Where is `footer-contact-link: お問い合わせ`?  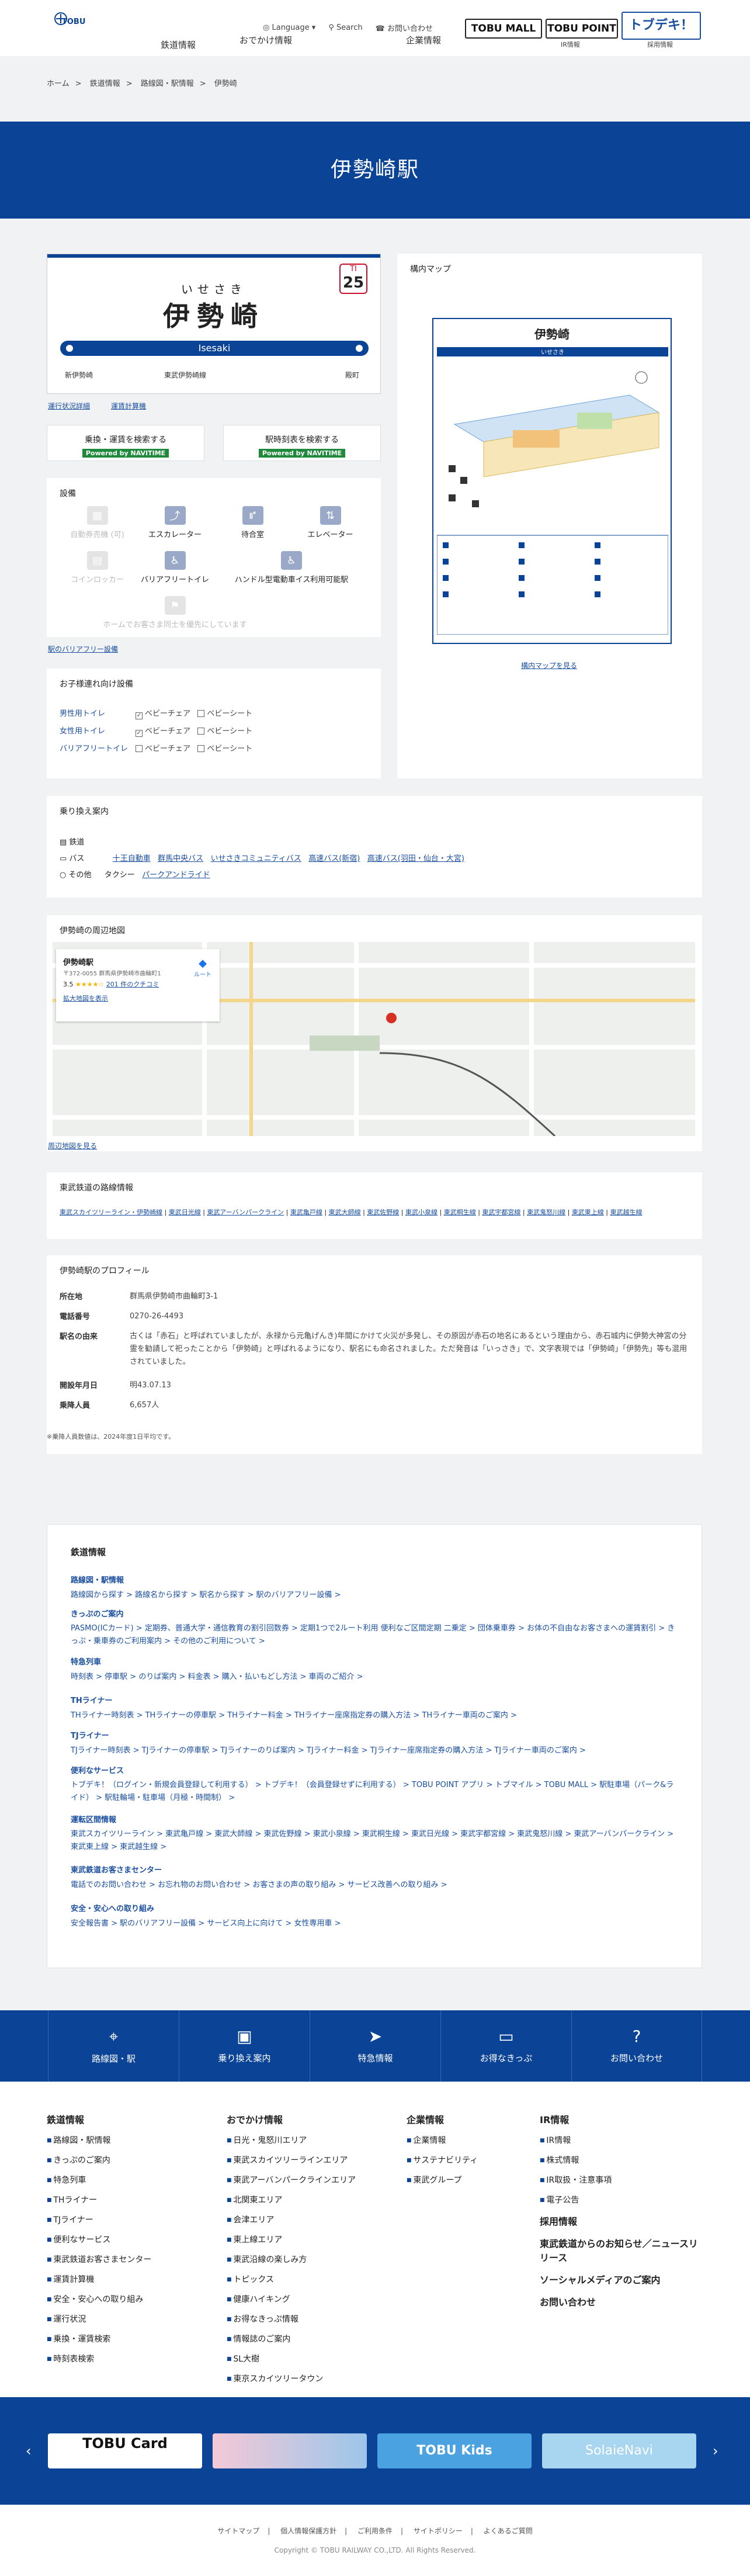
footer-contact-link: お問い合わせ is located at coordinates (621, 2301).